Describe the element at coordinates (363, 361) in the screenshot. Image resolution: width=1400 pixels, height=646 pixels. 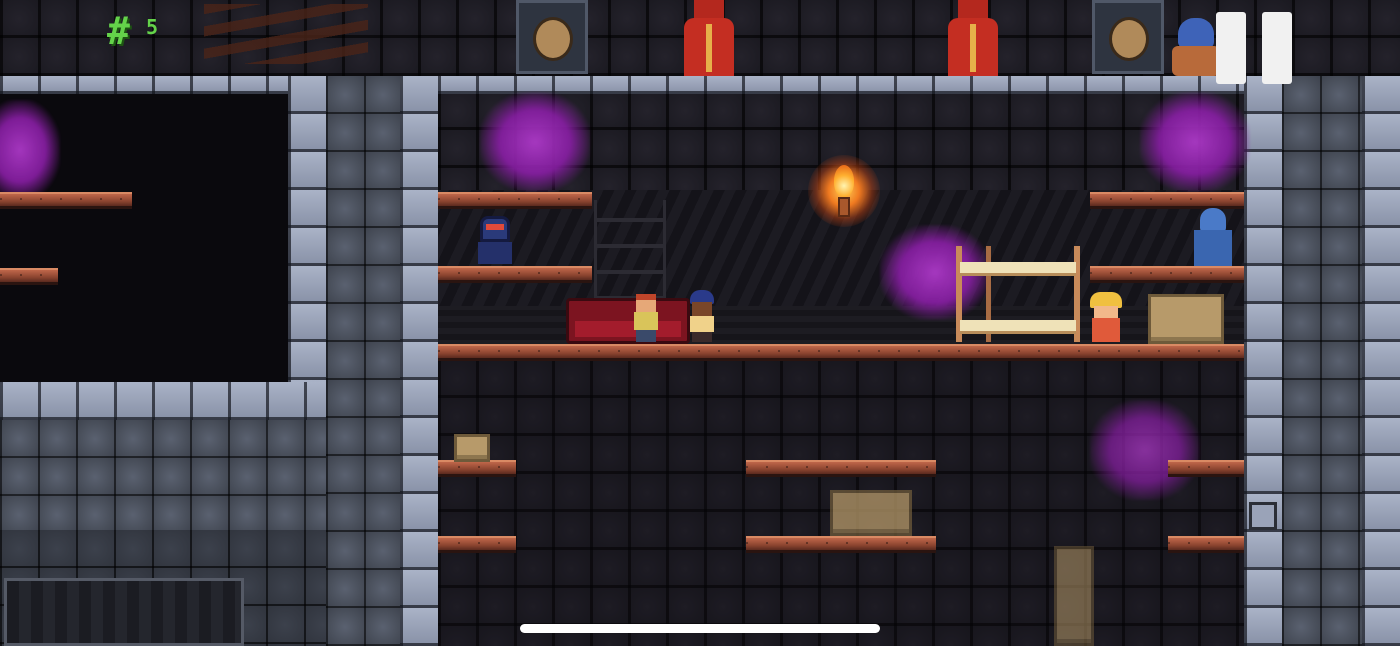
I see `left-pillar-inner` at that location.